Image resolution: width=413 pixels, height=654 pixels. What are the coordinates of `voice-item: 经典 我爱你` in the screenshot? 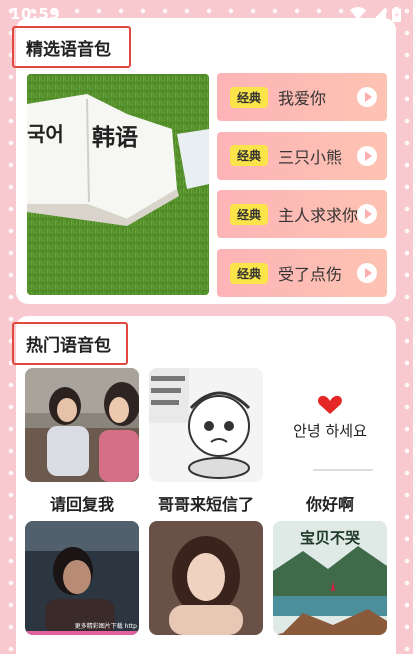 It's located at (302, 97).